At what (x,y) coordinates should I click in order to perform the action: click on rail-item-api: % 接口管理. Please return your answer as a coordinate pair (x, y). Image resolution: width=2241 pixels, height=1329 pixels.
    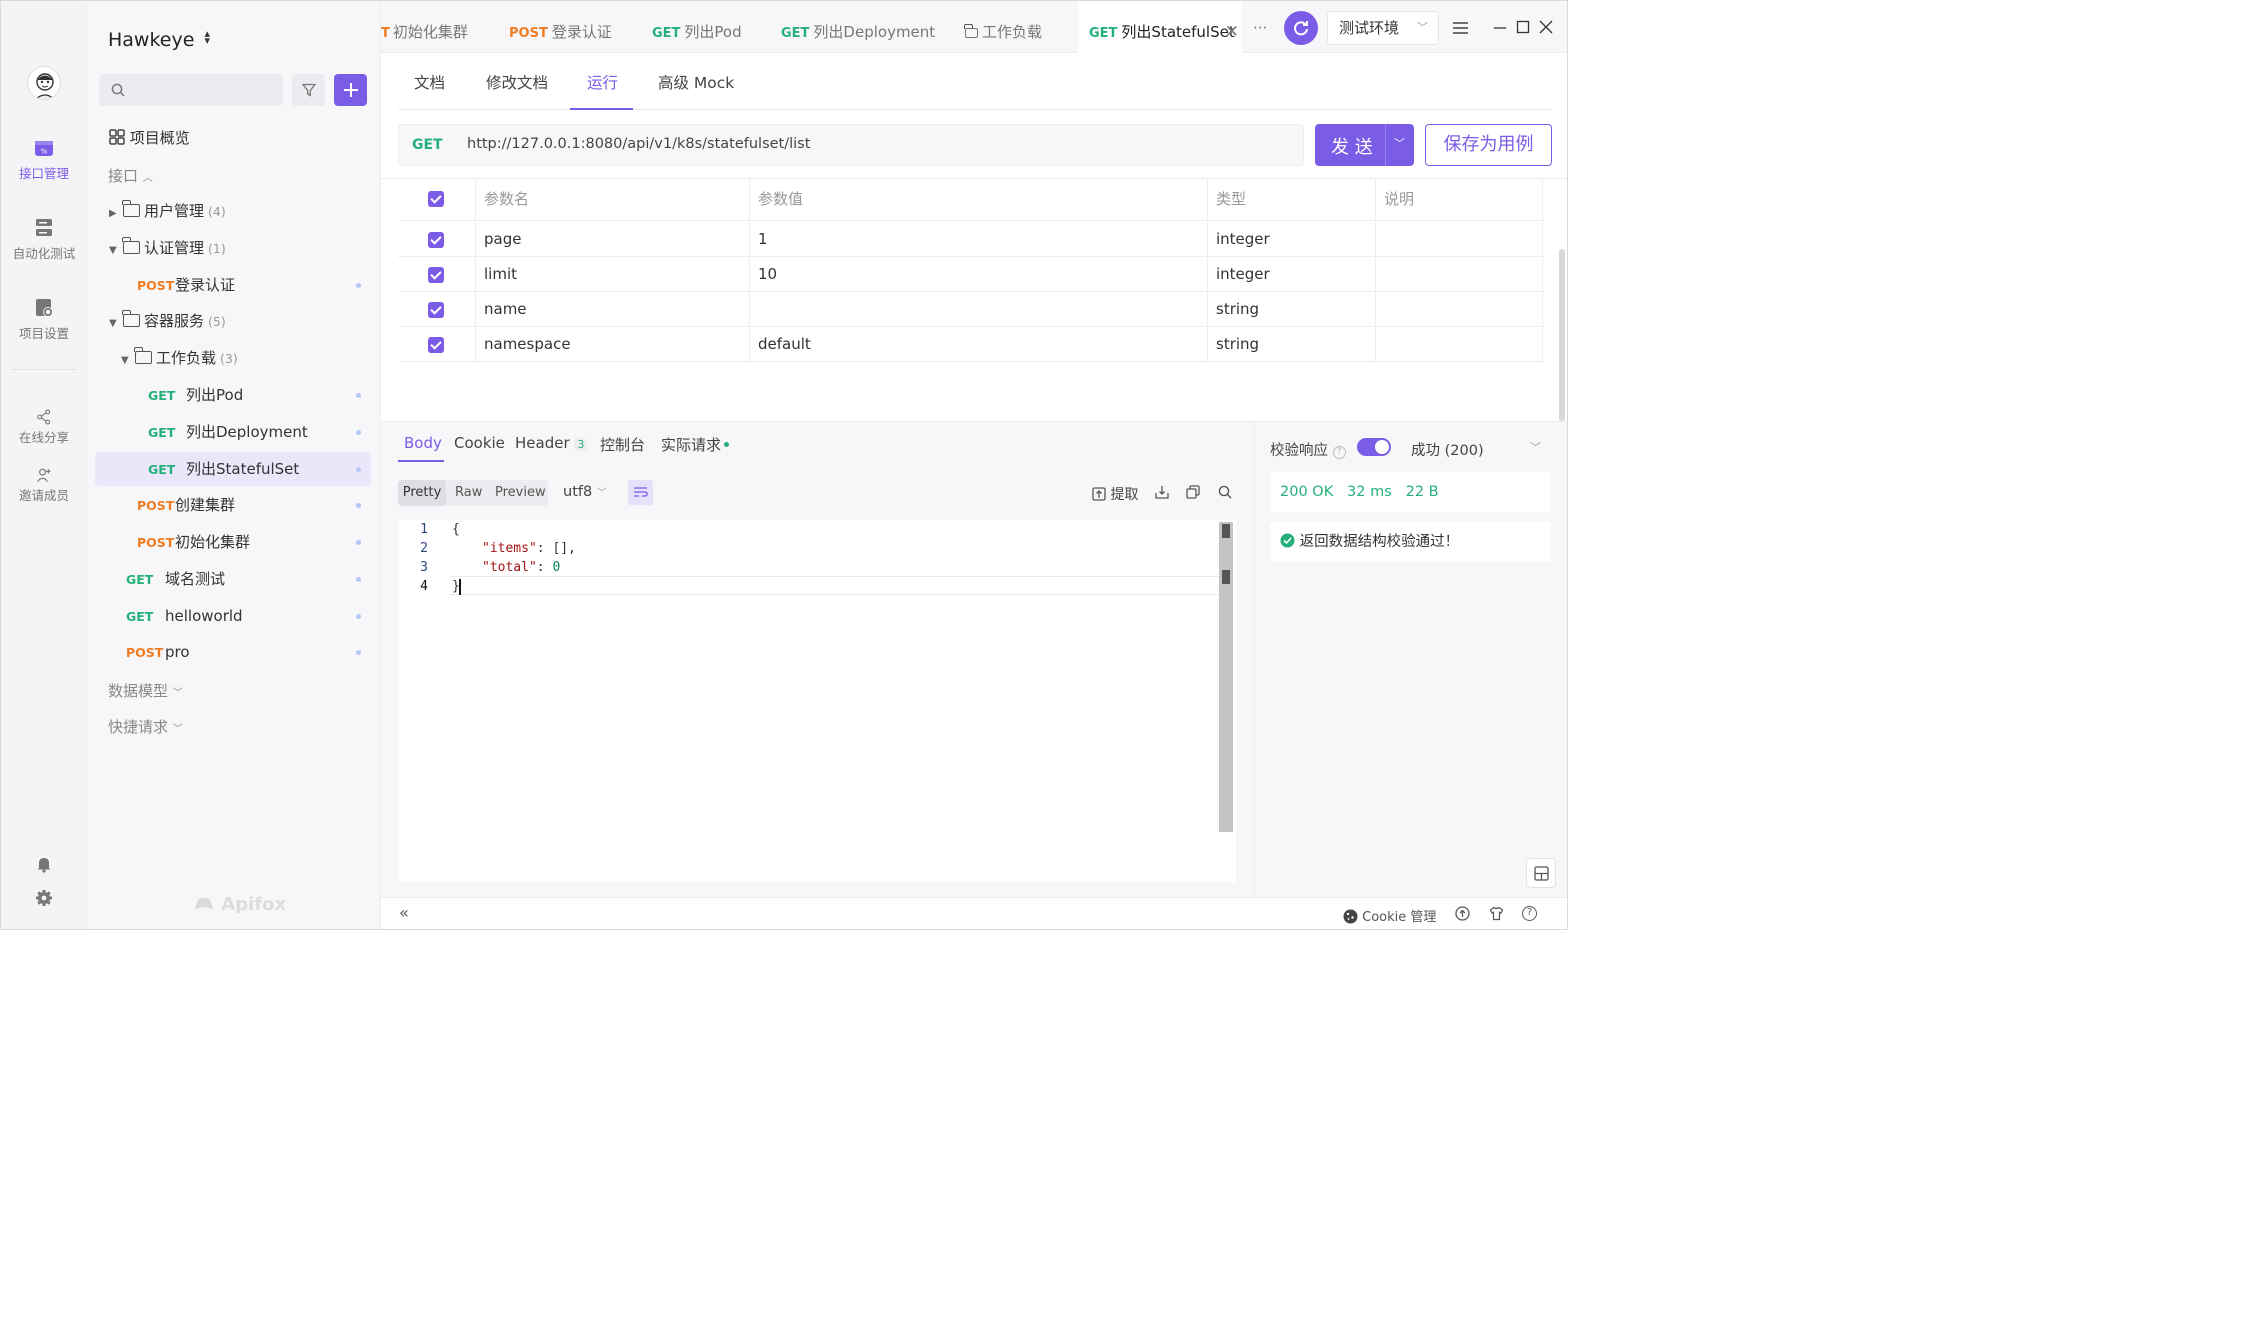
    Looking at the image, I should click on (44, 159).